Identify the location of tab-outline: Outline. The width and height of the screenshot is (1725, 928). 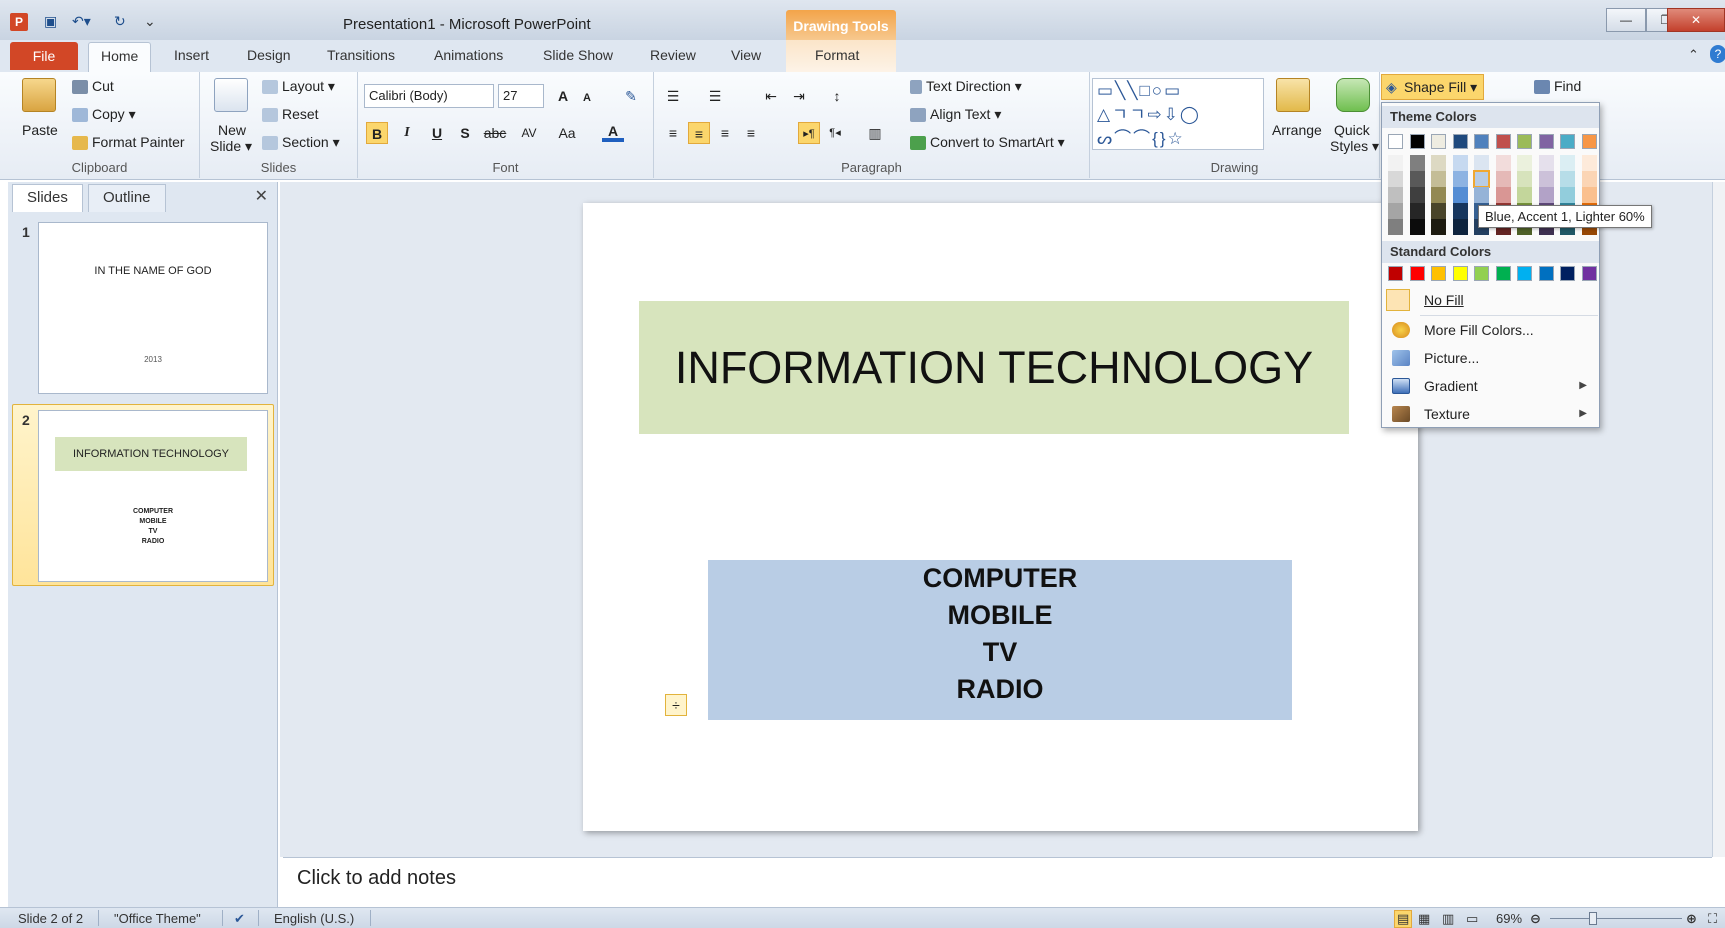
(127, 198).